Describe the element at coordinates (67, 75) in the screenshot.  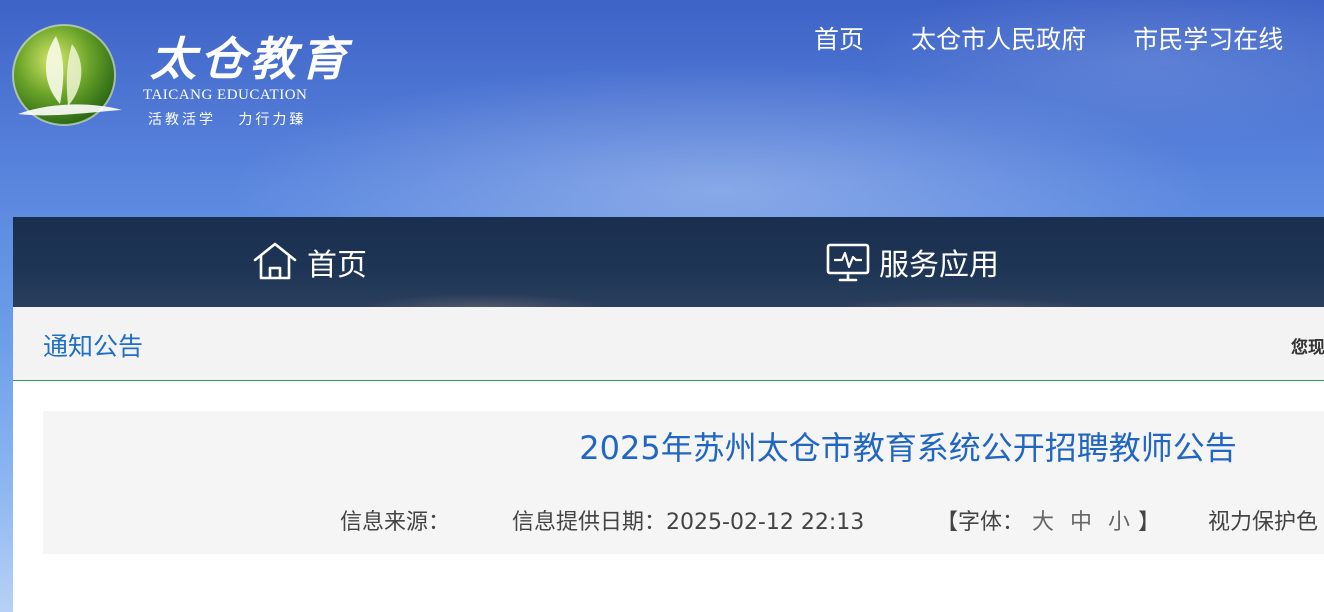
I see `leaf-globe-icon` at that location.